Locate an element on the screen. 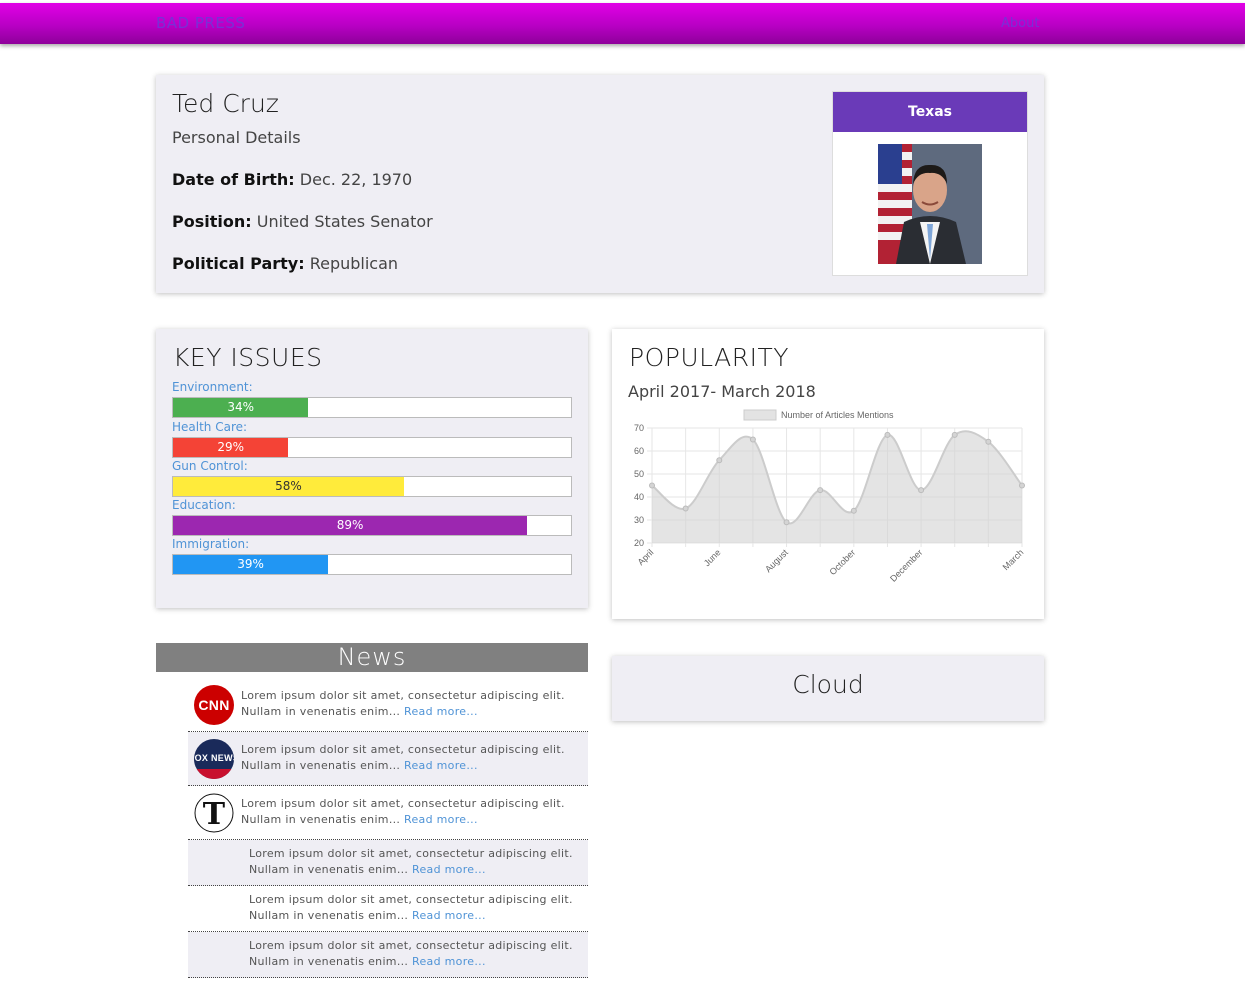 Image resolution: width=1245 pixels, height=984 pixels. position-value: United States Senator is located at coordinates (344, 221).